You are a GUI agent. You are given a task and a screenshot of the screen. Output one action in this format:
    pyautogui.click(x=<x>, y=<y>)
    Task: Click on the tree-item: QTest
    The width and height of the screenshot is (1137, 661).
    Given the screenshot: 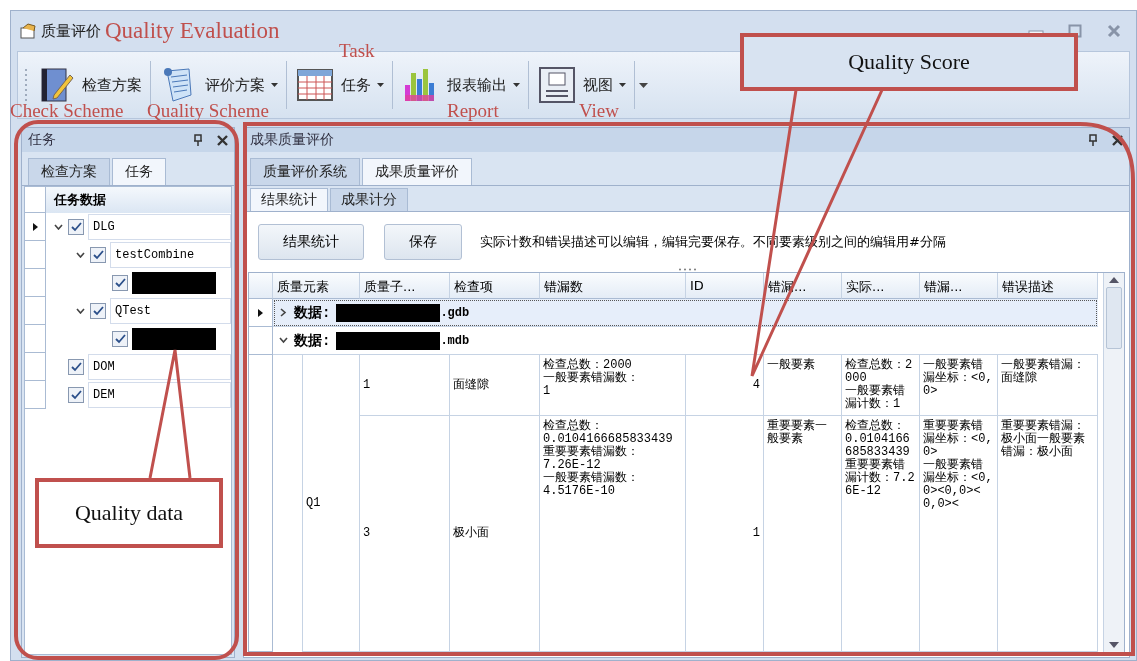 What is the action you would take?
    pyautogui.click(x=170, y=311)
    